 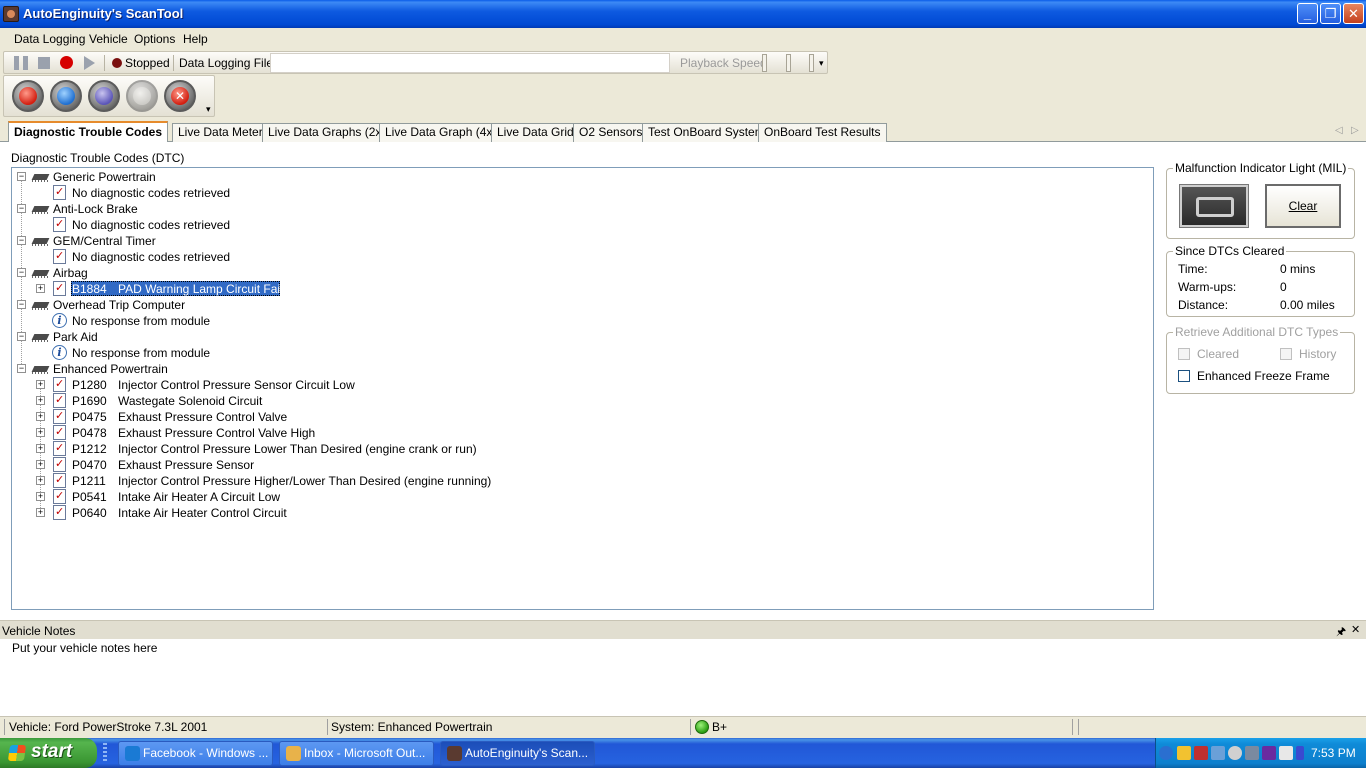 I want to click on tree-node-generic-powertrain: − Generic Powertrain, so click(x=212, y=177).